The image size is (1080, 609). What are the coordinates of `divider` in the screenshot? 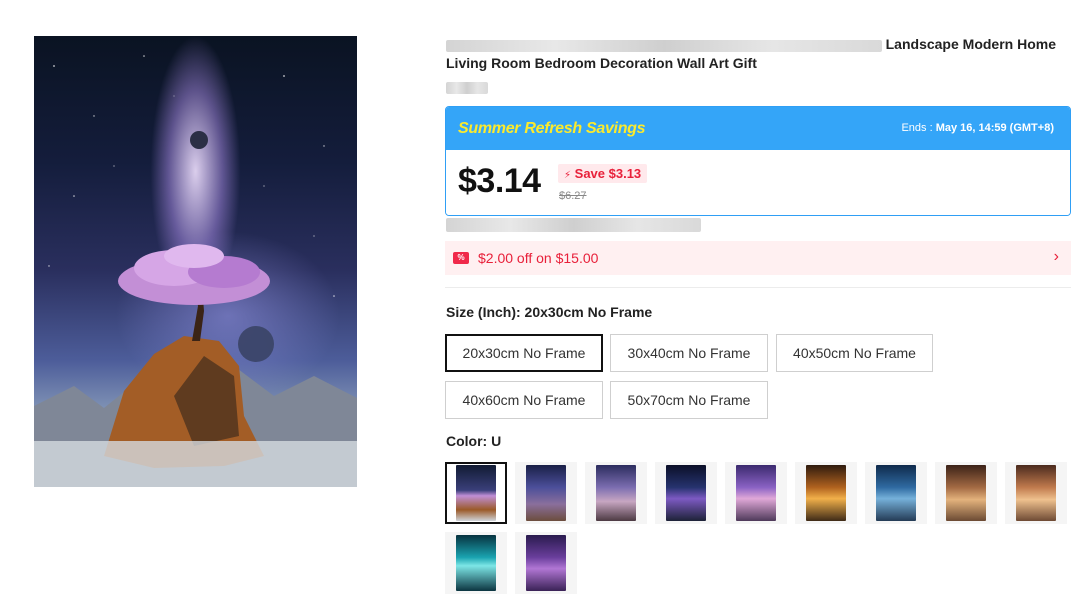 It's located at (758, 287).